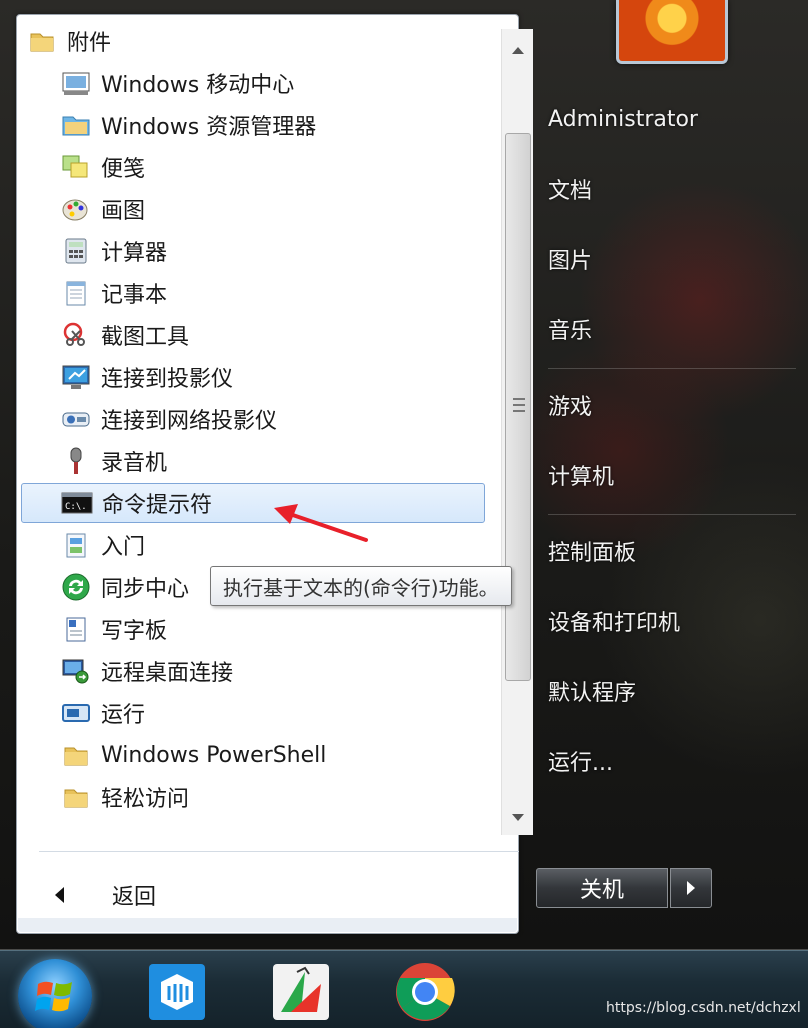 The image size is (808, 1028). Describe the element at coordinates (253, 167) in the screenshot. I see `list-item-sticky-notes: 便笺` at that location.